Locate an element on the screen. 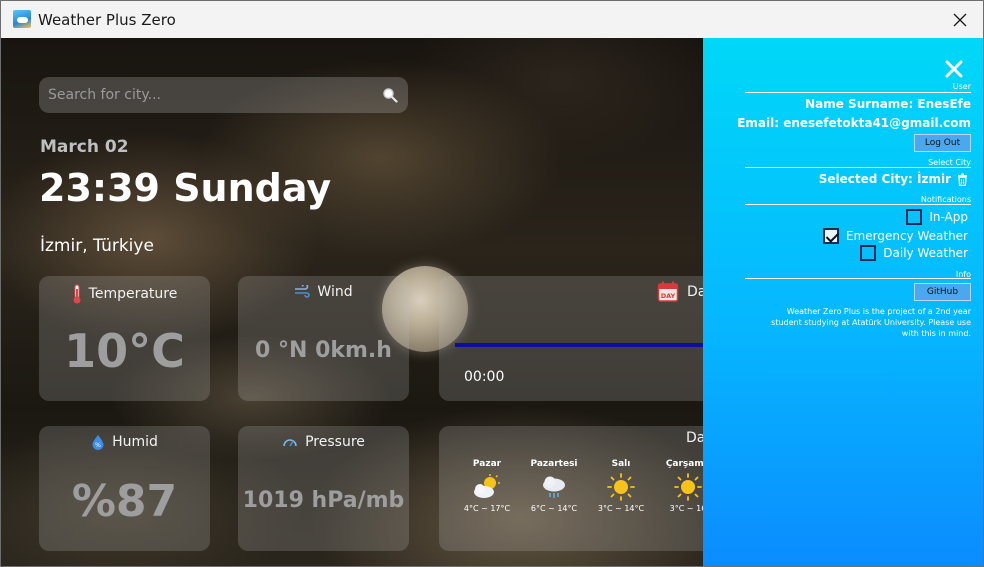 The width and height of the screenshot is (984, 567). partly-cloudy-icon is located at coordinates (487, 486).